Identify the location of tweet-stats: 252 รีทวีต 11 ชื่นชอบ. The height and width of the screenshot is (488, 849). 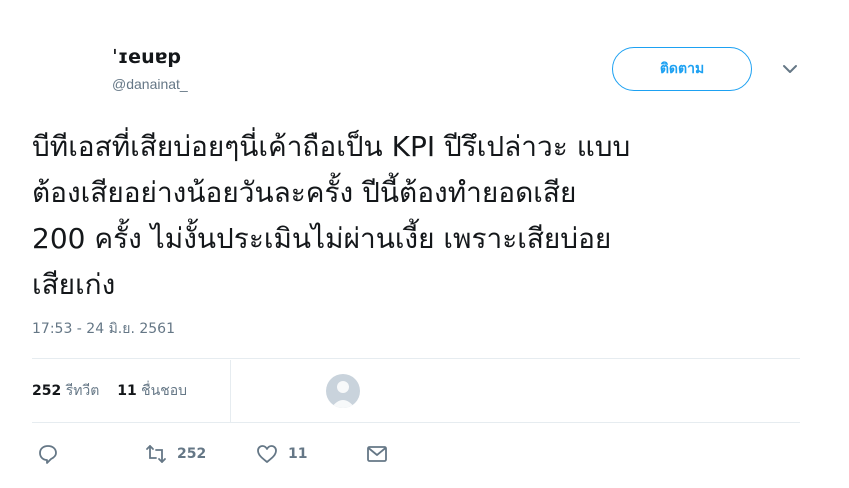
(109, 391).